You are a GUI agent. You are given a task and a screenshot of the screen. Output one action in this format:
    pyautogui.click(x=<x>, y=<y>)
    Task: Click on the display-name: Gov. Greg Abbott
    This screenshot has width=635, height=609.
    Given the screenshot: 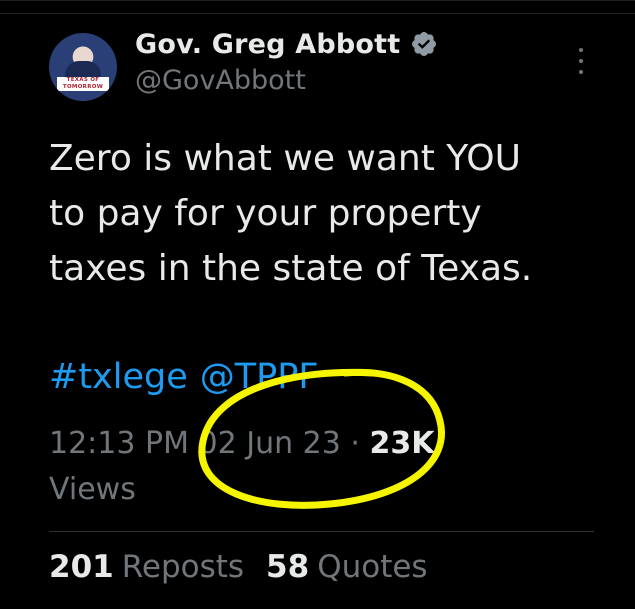 What is the action you would take?
    pyautogui.click(x=267, y=44)
    